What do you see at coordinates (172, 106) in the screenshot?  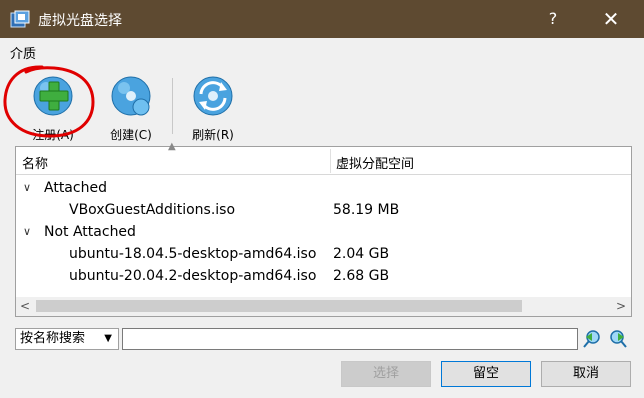 I see `toolbar-separator` at bounding box center [172, 106].